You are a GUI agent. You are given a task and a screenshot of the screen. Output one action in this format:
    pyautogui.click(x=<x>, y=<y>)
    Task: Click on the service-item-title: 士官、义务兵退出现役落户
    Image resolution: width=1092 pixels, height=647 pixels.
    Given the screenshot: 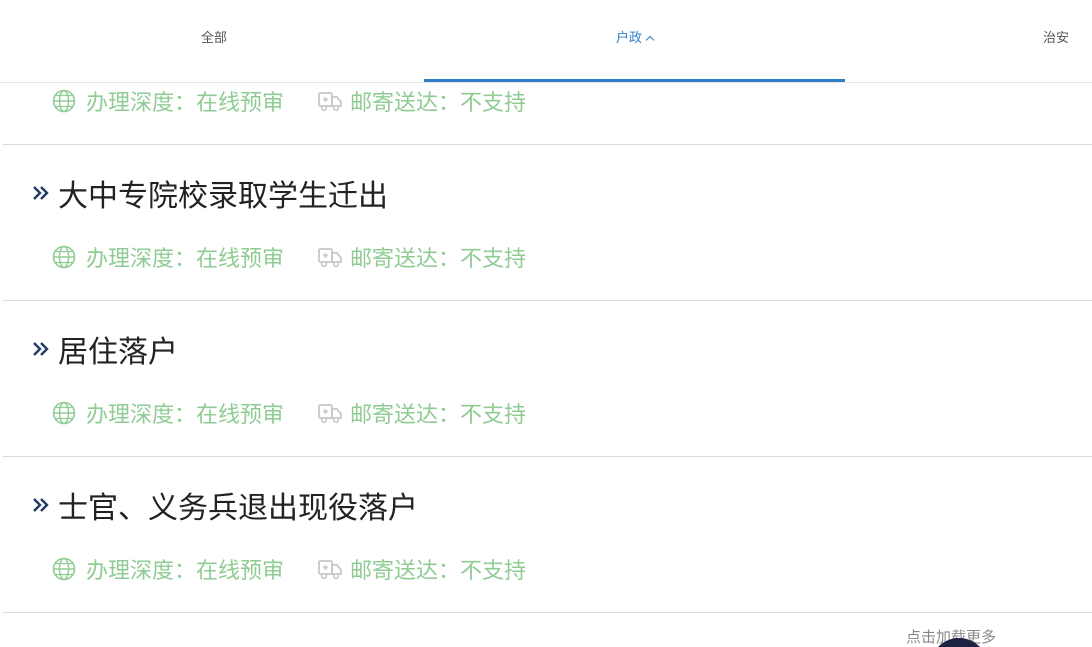 What is the action you would take?
    pyautogui.click(x=225, y=505)
    